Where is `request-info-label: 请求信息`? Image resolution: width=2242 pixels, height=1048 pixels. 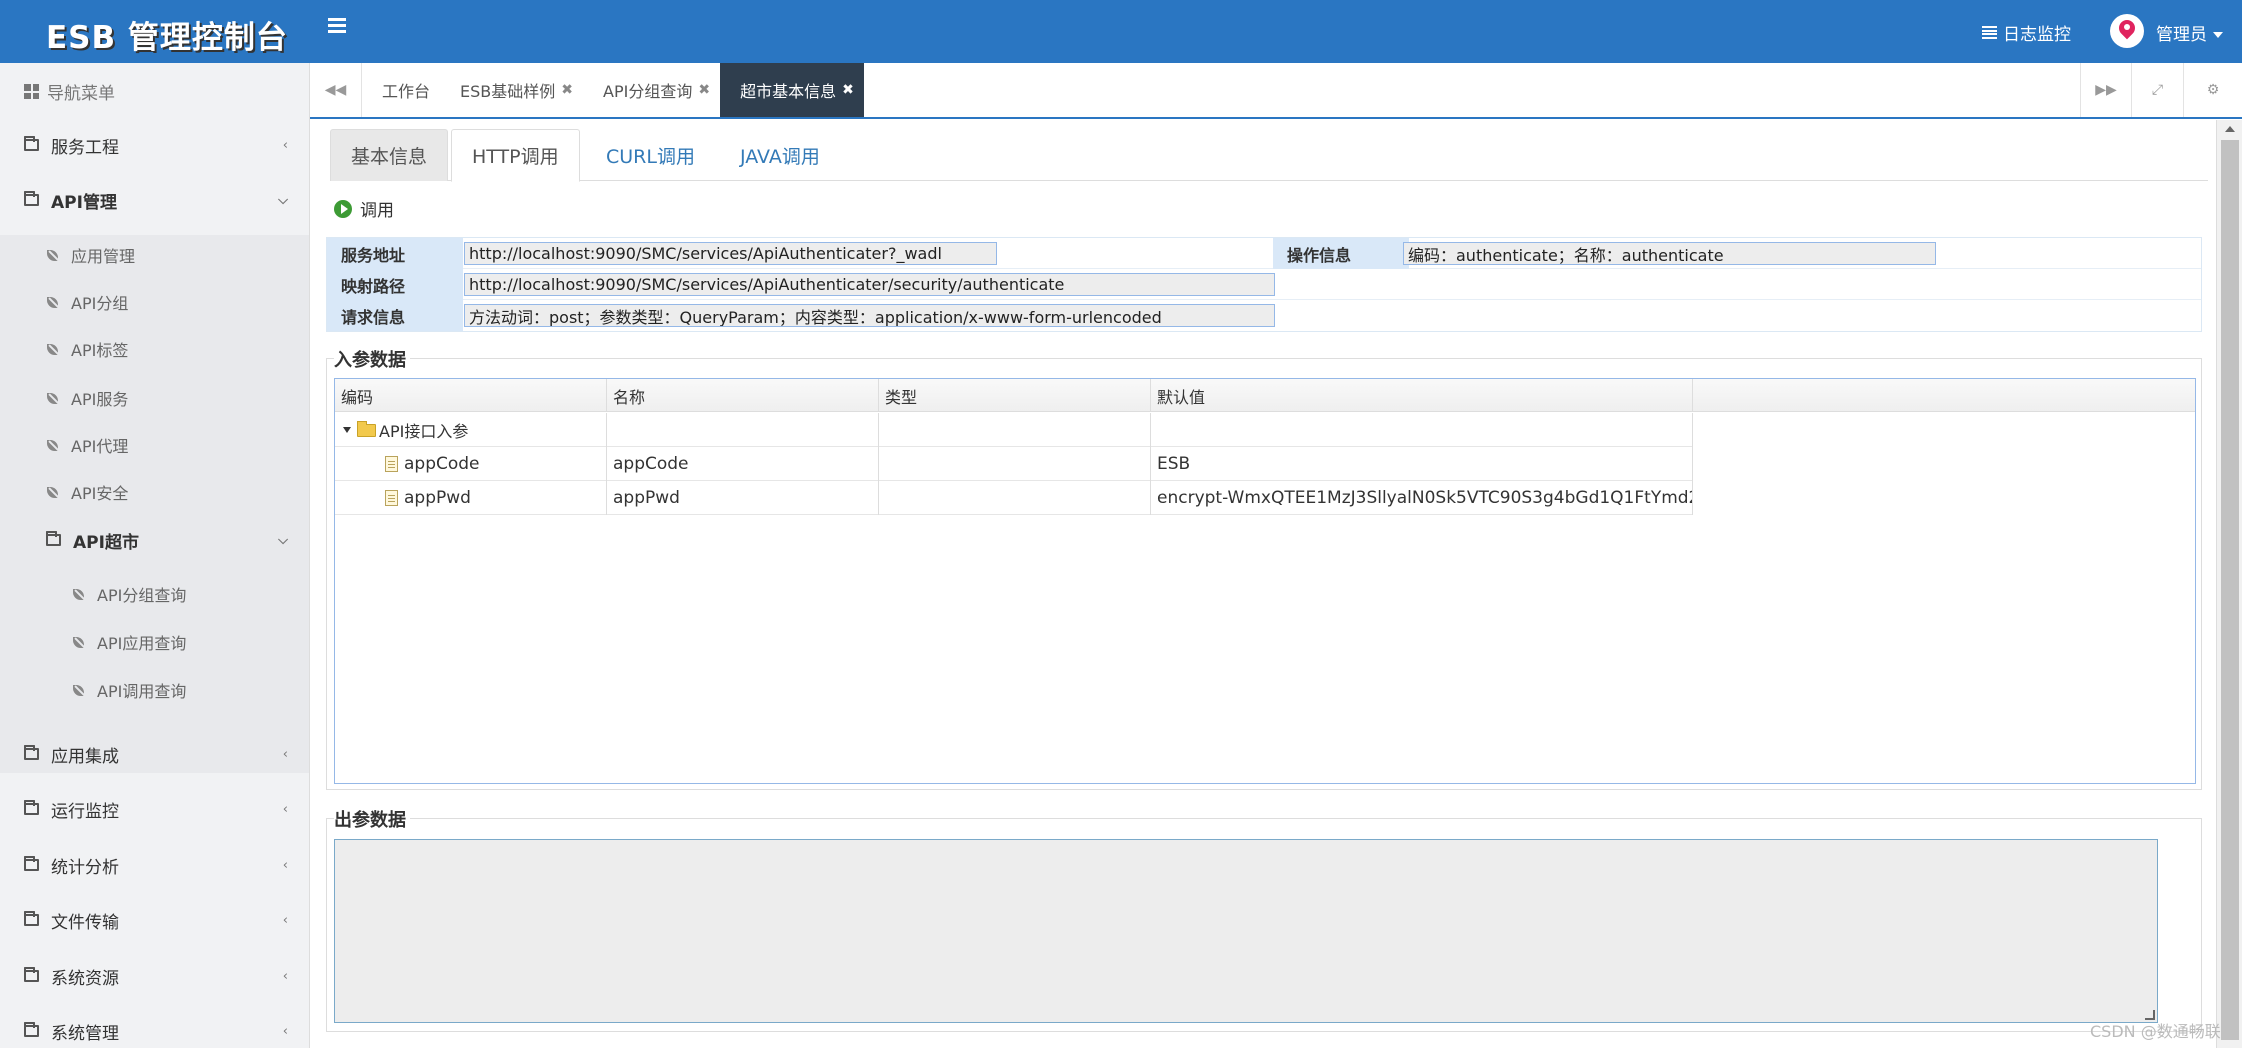
request-info-label: 请求信息 is located at coordinates (395, 315).